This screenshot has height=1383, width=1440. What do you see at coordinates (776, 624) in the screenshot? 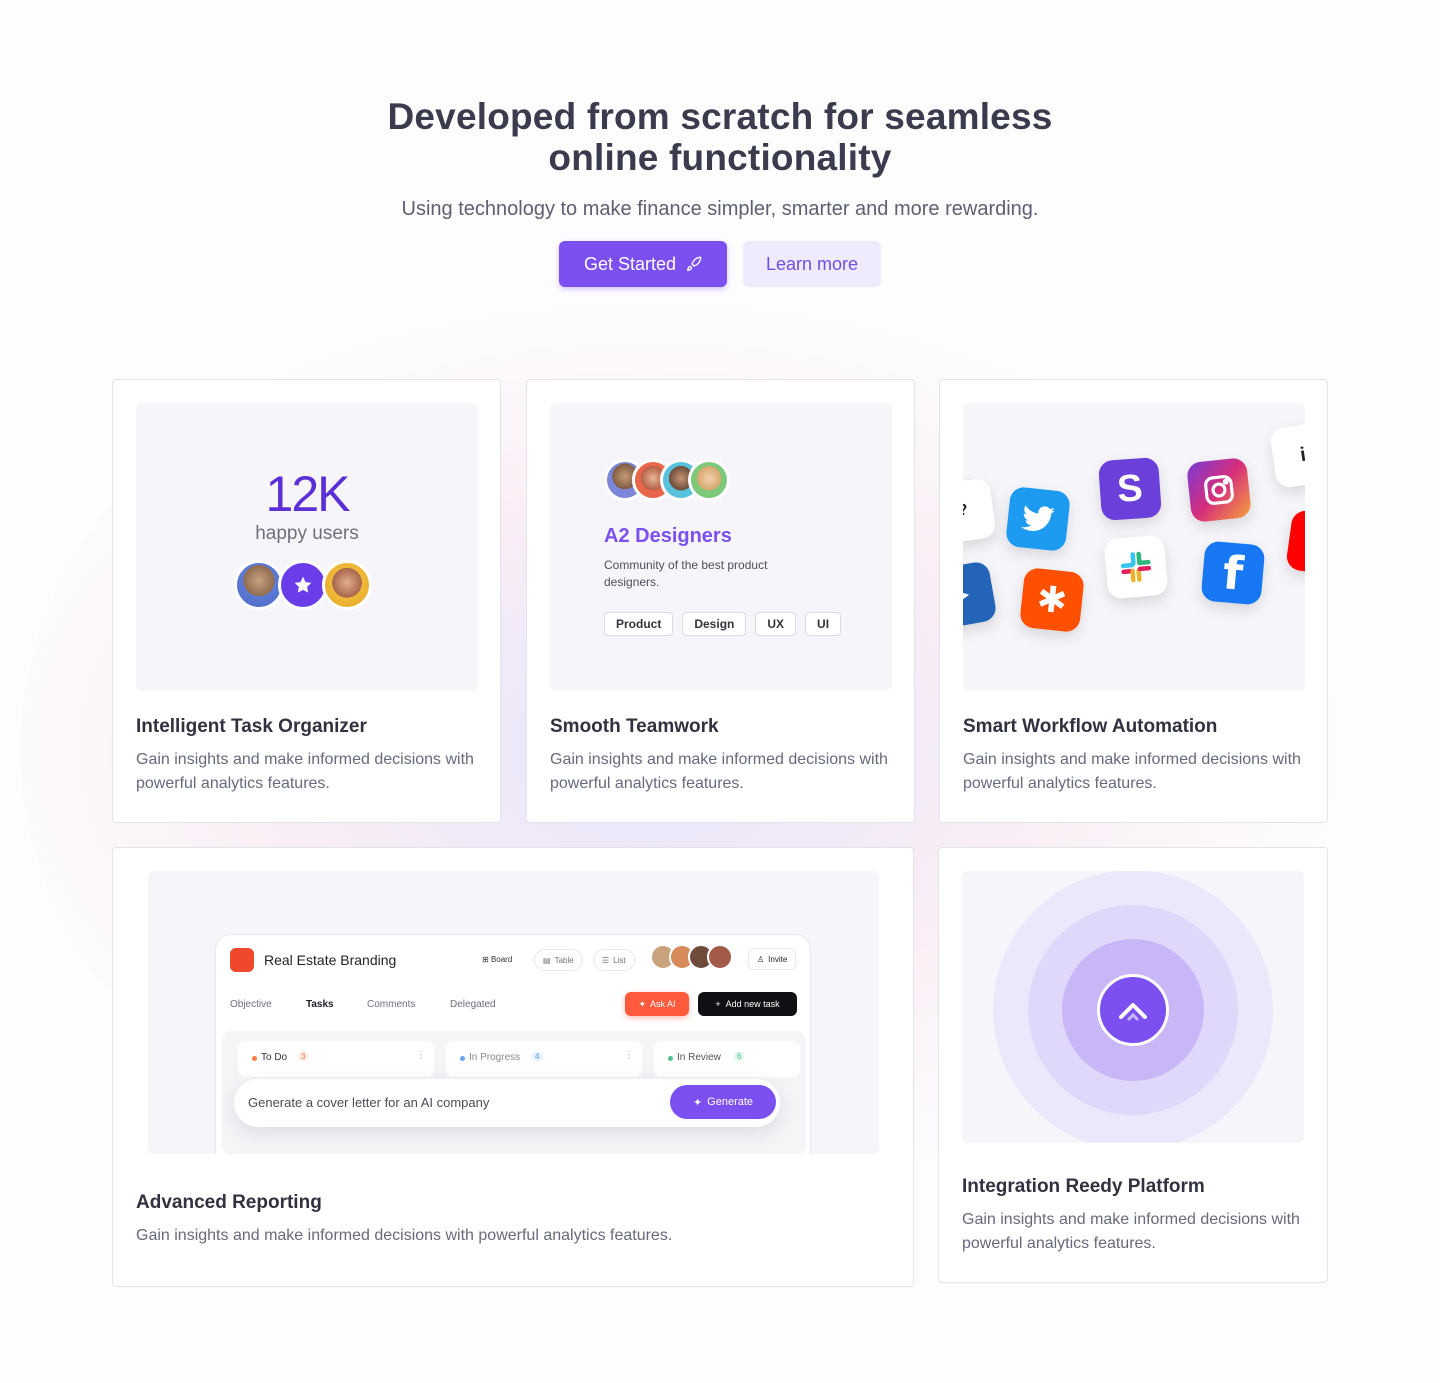
I see `tag-ux: UX` at bounding box center [776, 624].